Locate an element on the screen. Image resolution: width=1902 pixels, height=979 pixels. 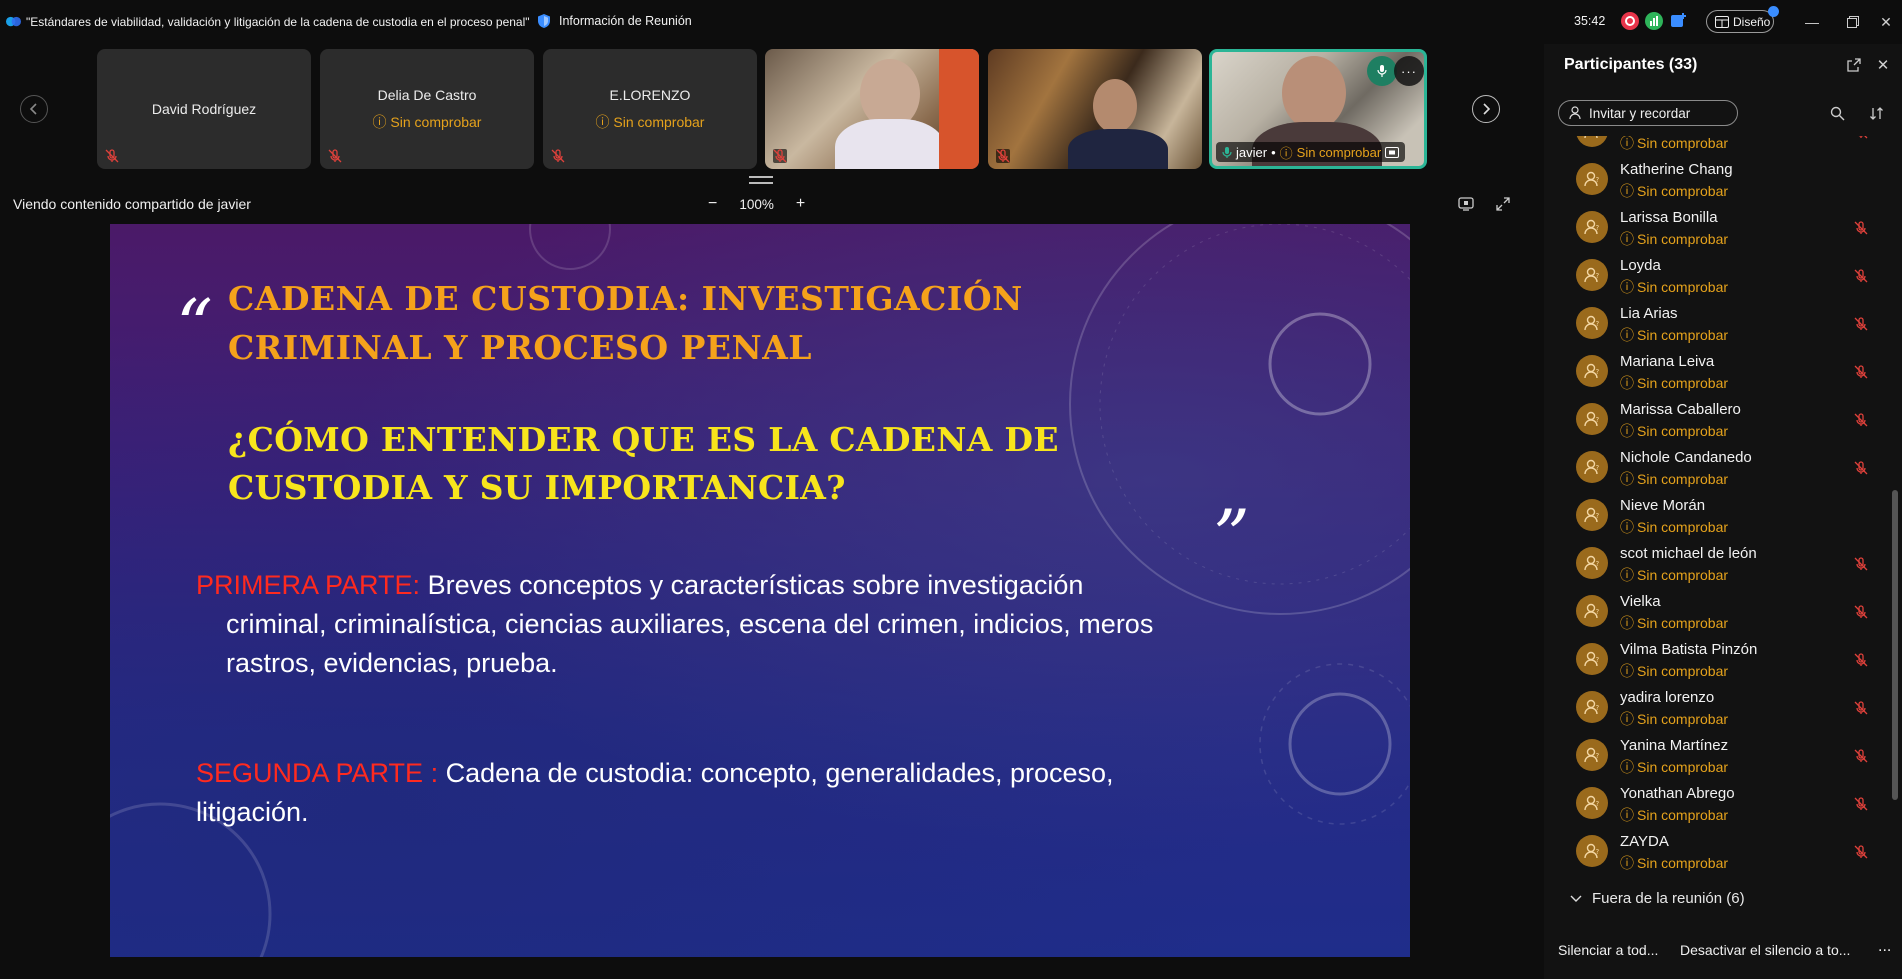
tile-more-button: ··· is located at coordinates (1409, 71).